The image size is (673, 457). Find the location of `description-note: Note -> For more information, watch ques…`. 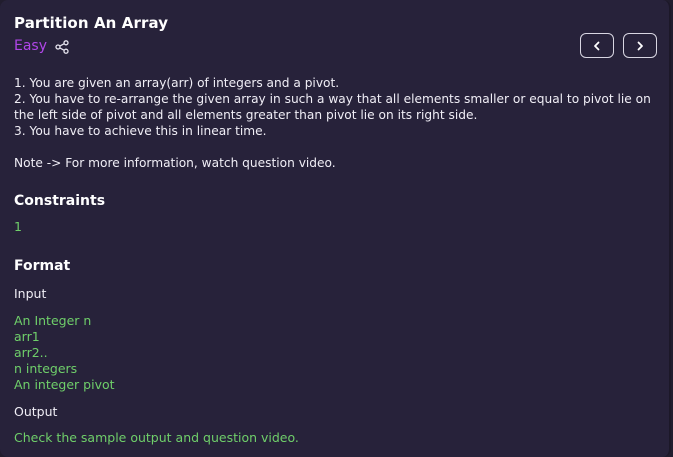

description-note: Note -> For more information, watch ques… is located at coordinates (175, 163).